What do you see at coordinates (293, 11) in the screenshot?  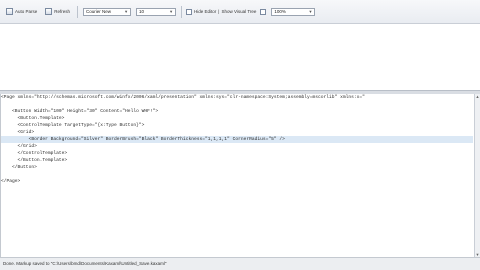 I see `zoom-select: 100% ▼` at bounding box center [293, 11].